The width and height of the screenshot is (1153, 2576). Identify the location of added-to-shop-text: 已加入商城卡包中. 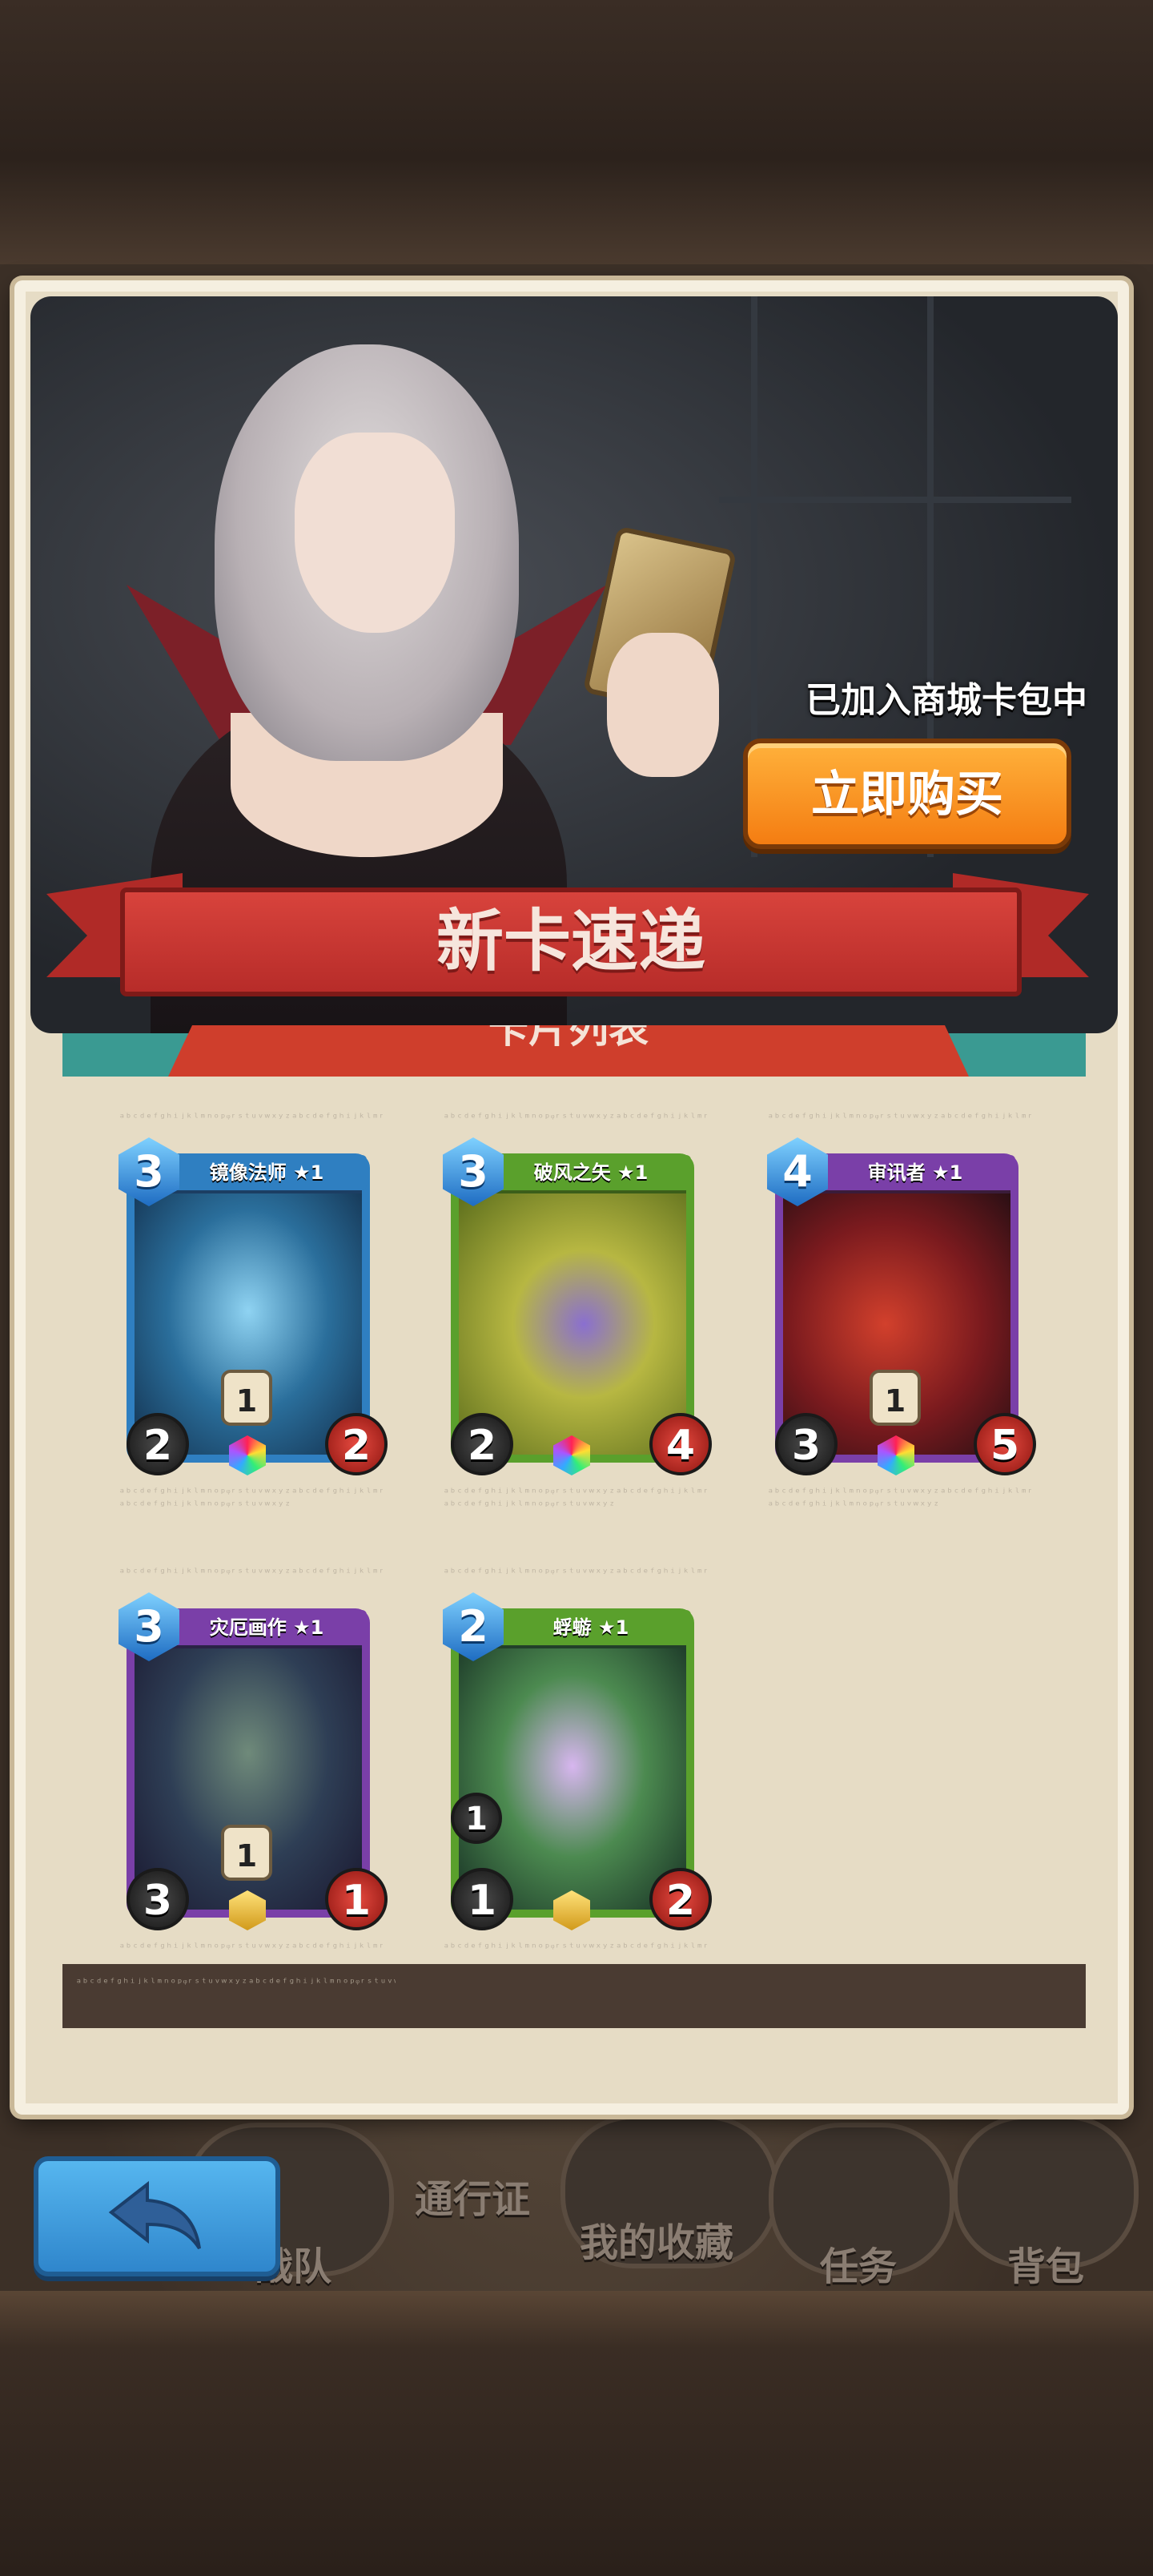
(946, 700).